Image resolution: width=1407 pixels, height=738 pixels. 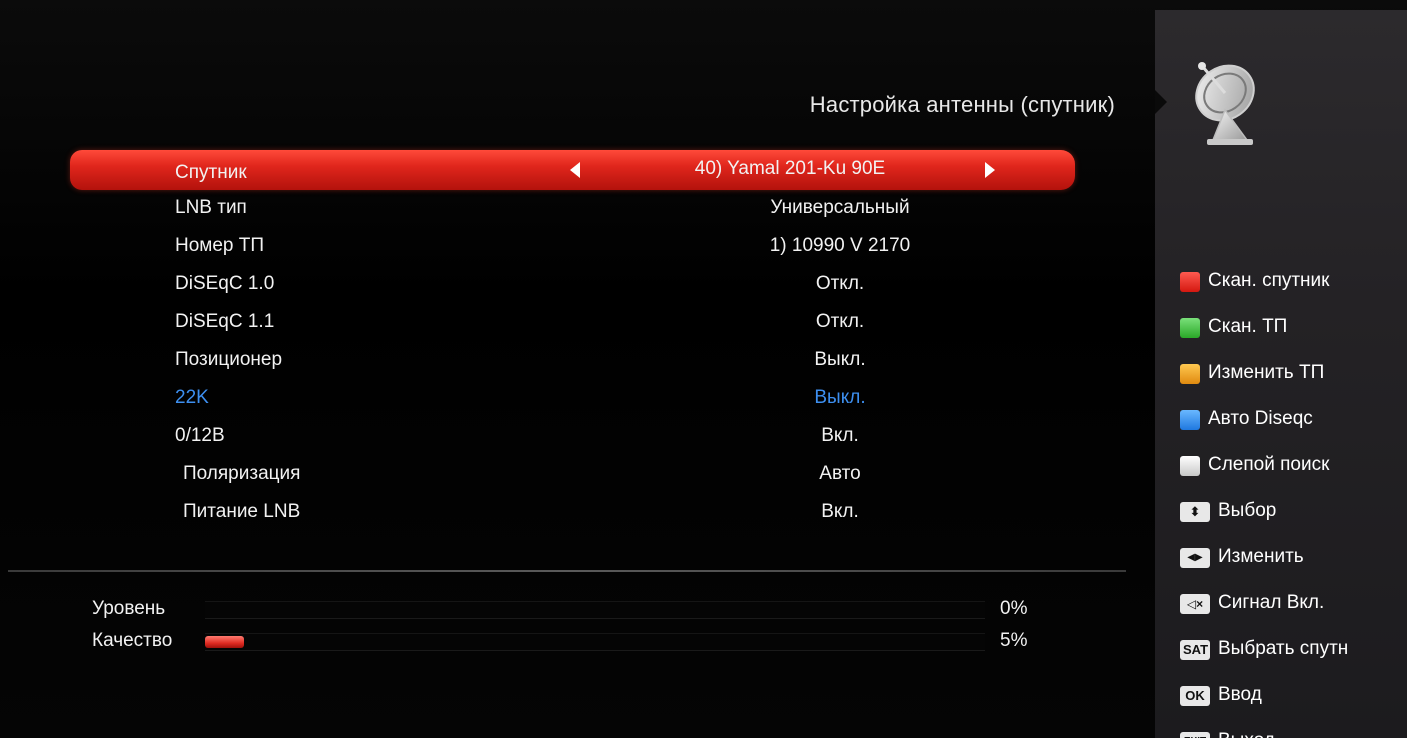 What do you see at coordinates (1225, 103) in the screenshot?
I see `satellite-dish-icon` at bounding box center [1225, 103].